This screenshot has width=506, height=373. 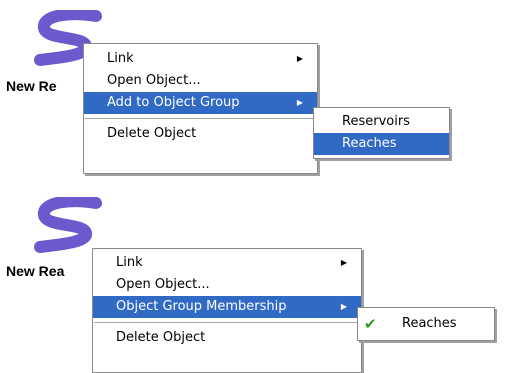 I want to click on object-label: New Rea, so click(x=35, y=271).